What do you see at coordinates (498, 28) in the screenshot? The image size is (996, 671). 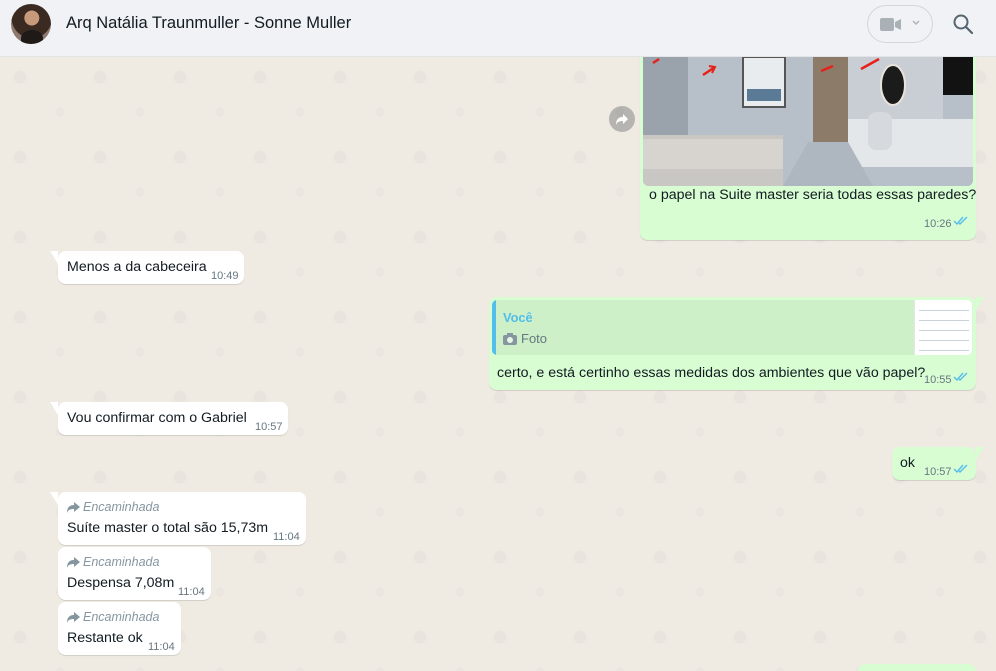 I see `chat-header: Arq Natália Traunmuller - Sonne Muller` at bounding box center [498, 28].